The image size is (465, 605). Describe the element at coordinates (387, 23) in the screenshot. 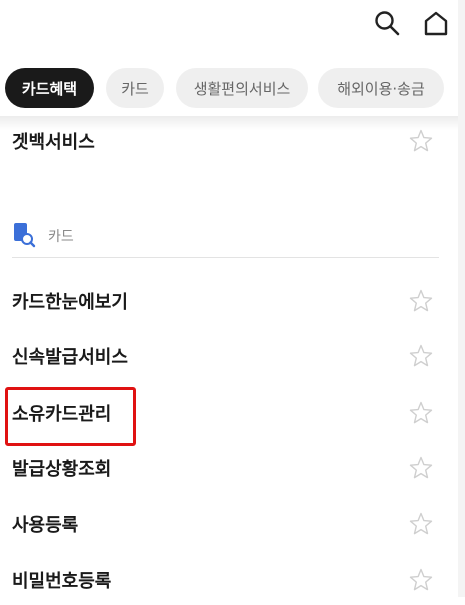

I see `search-icon` at that location.